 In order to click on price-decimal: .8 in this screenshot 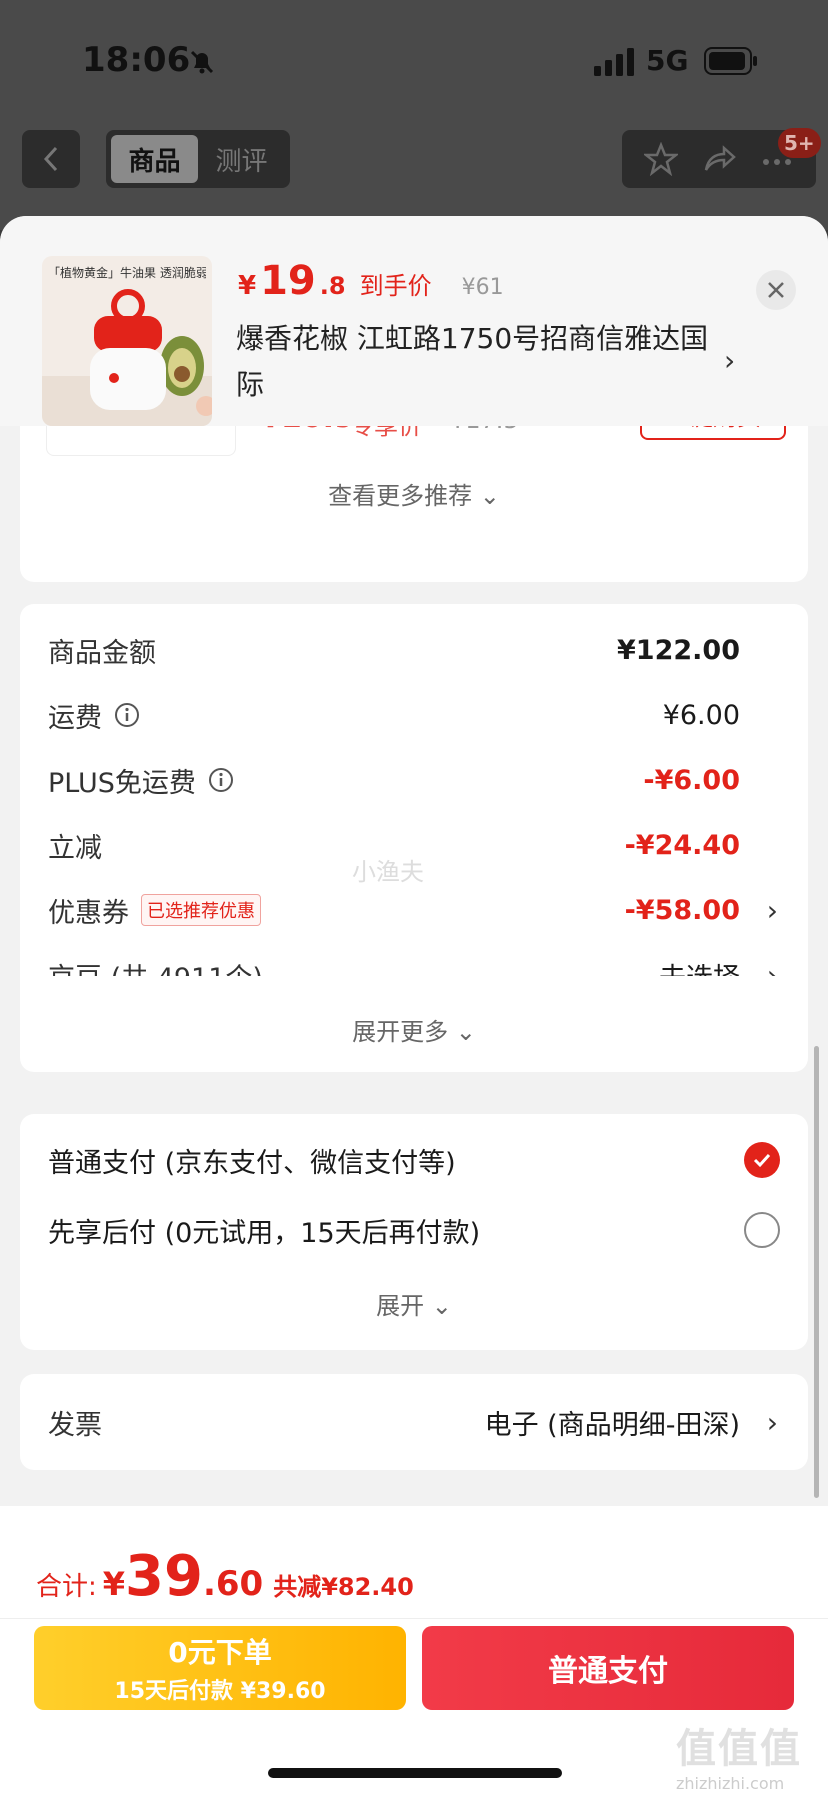, I will do `click(332, 286)`.